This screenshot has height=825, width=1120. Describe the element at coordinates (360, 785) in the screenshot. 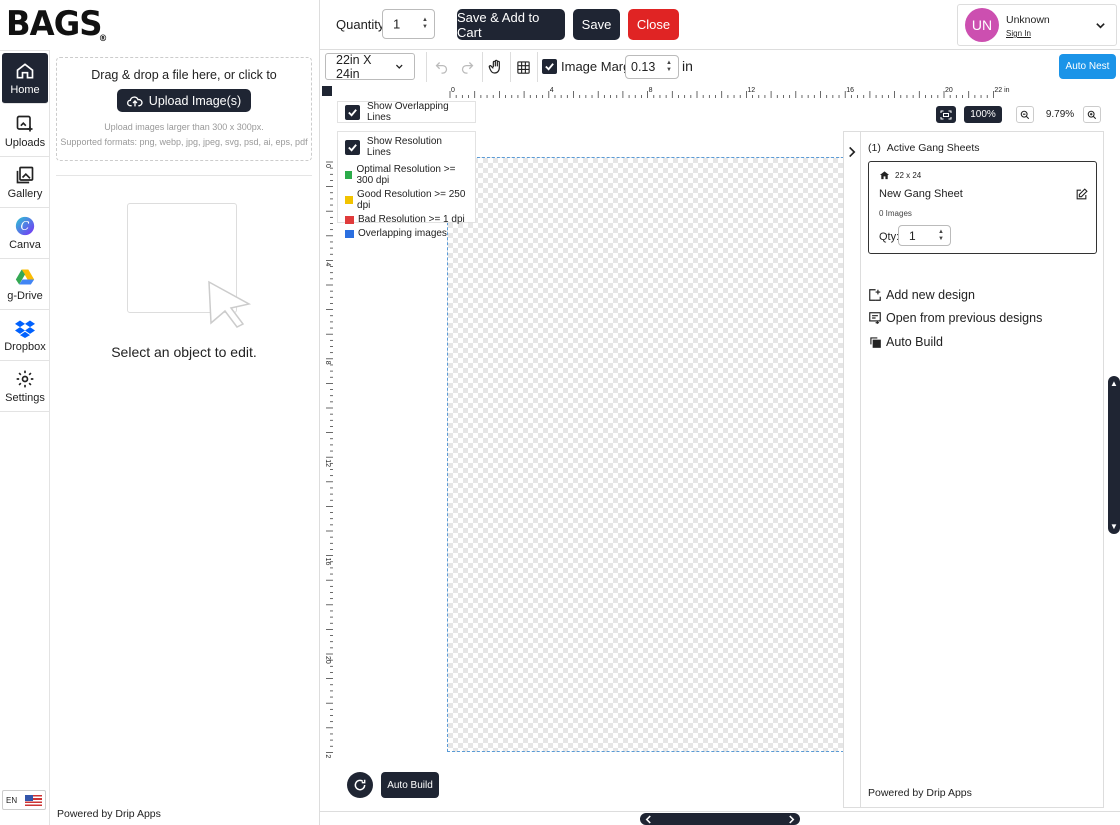

I see `refresh-button` at that location.